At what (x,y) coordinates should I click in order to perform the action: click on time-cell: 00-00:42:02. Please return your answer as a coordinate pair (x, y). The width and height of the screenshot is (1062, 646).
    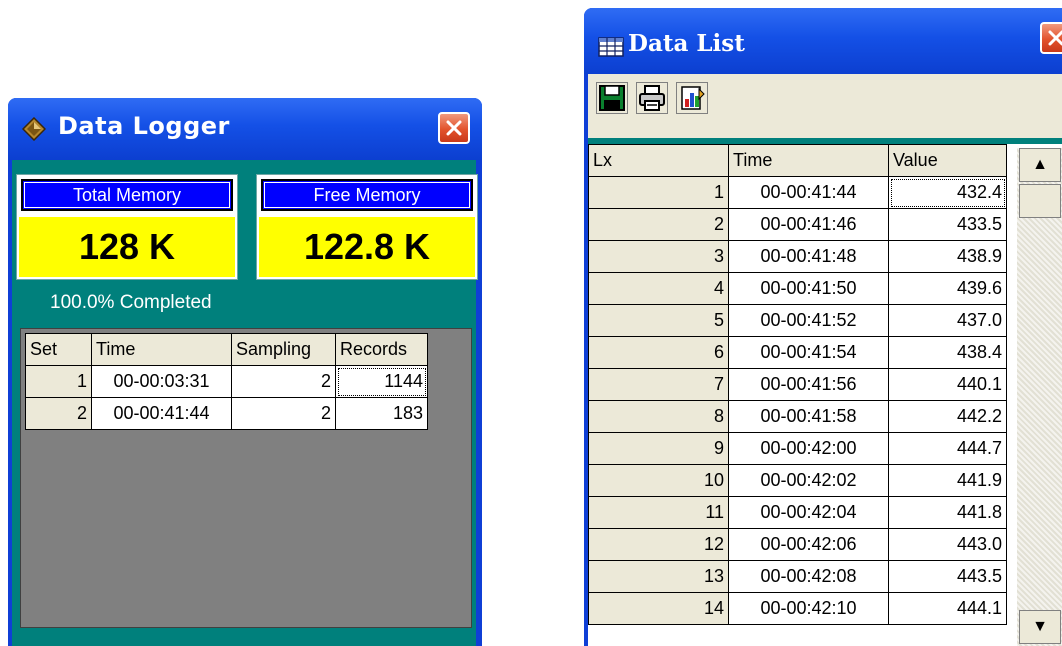
    Looking at the image, I should click on (808, 480).